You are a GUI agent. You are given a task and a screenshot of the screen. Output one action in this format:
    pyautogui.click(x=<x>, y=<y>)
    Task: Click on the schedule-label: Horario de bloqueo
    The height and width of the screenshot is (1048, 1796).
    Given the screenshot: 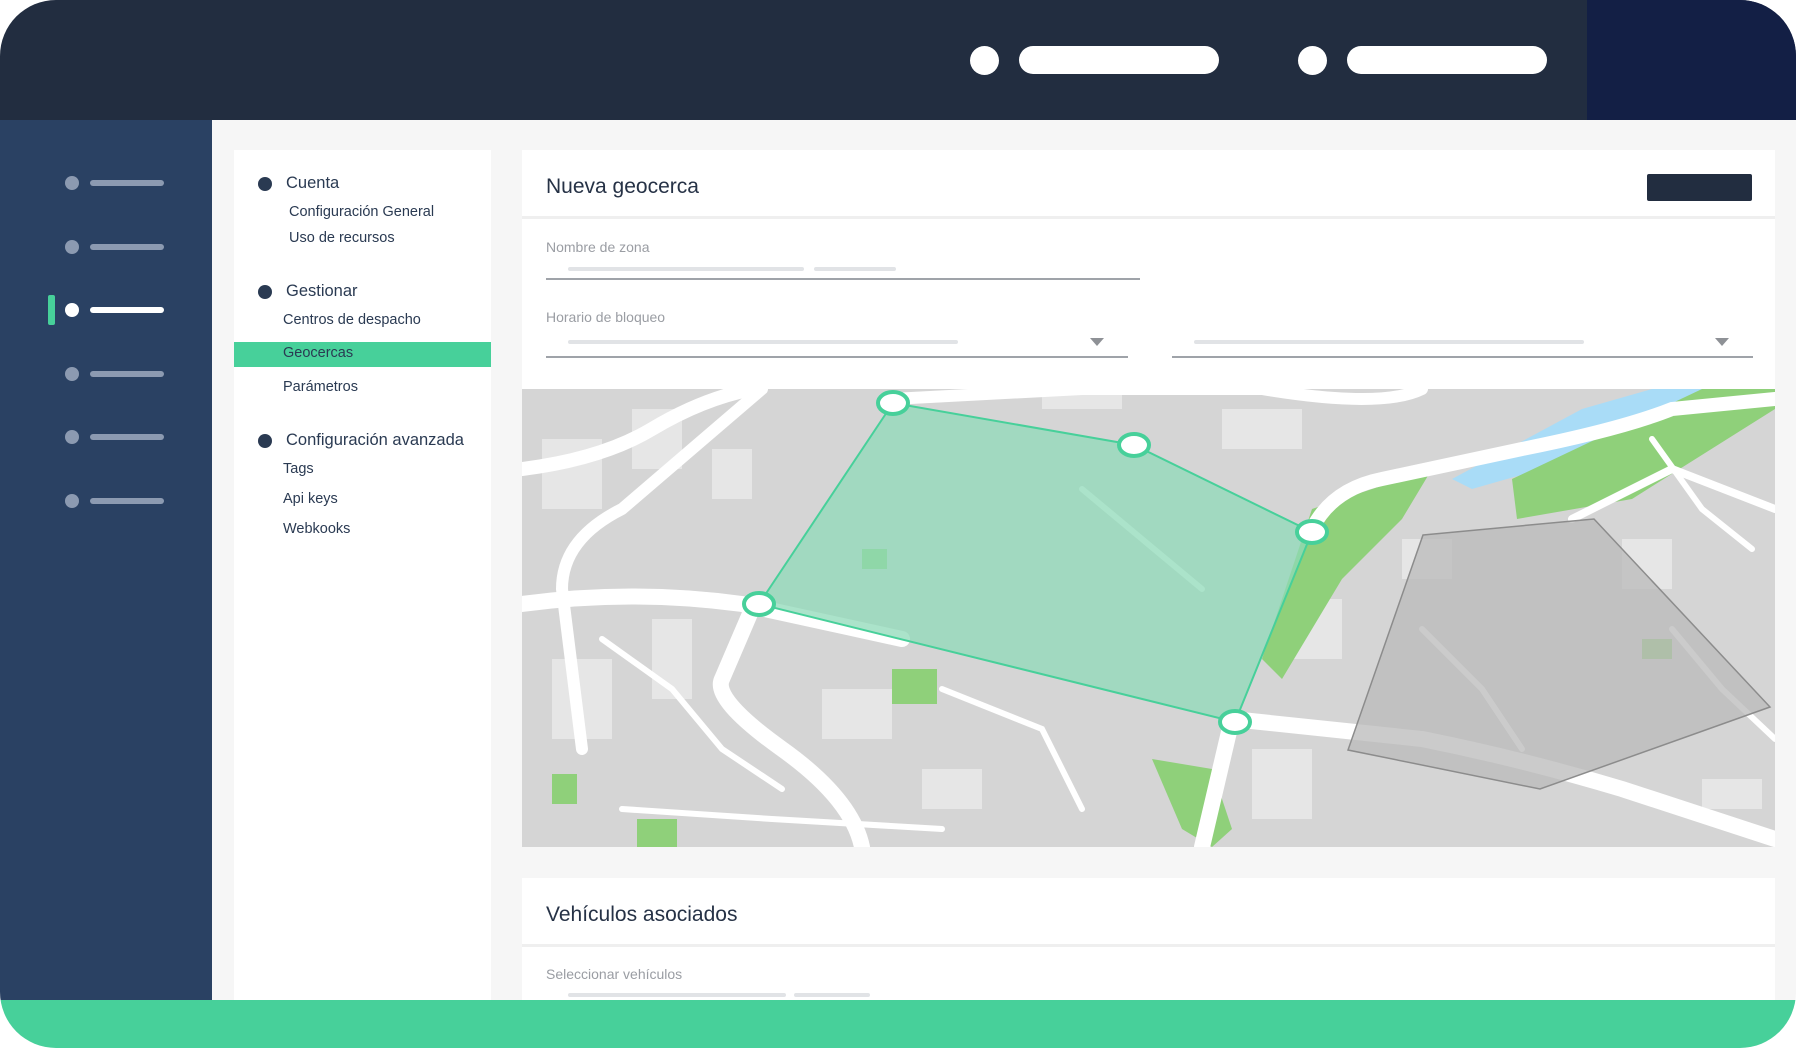 What is the action you would take?
    pyautogui.click(x=606, y=317)
    